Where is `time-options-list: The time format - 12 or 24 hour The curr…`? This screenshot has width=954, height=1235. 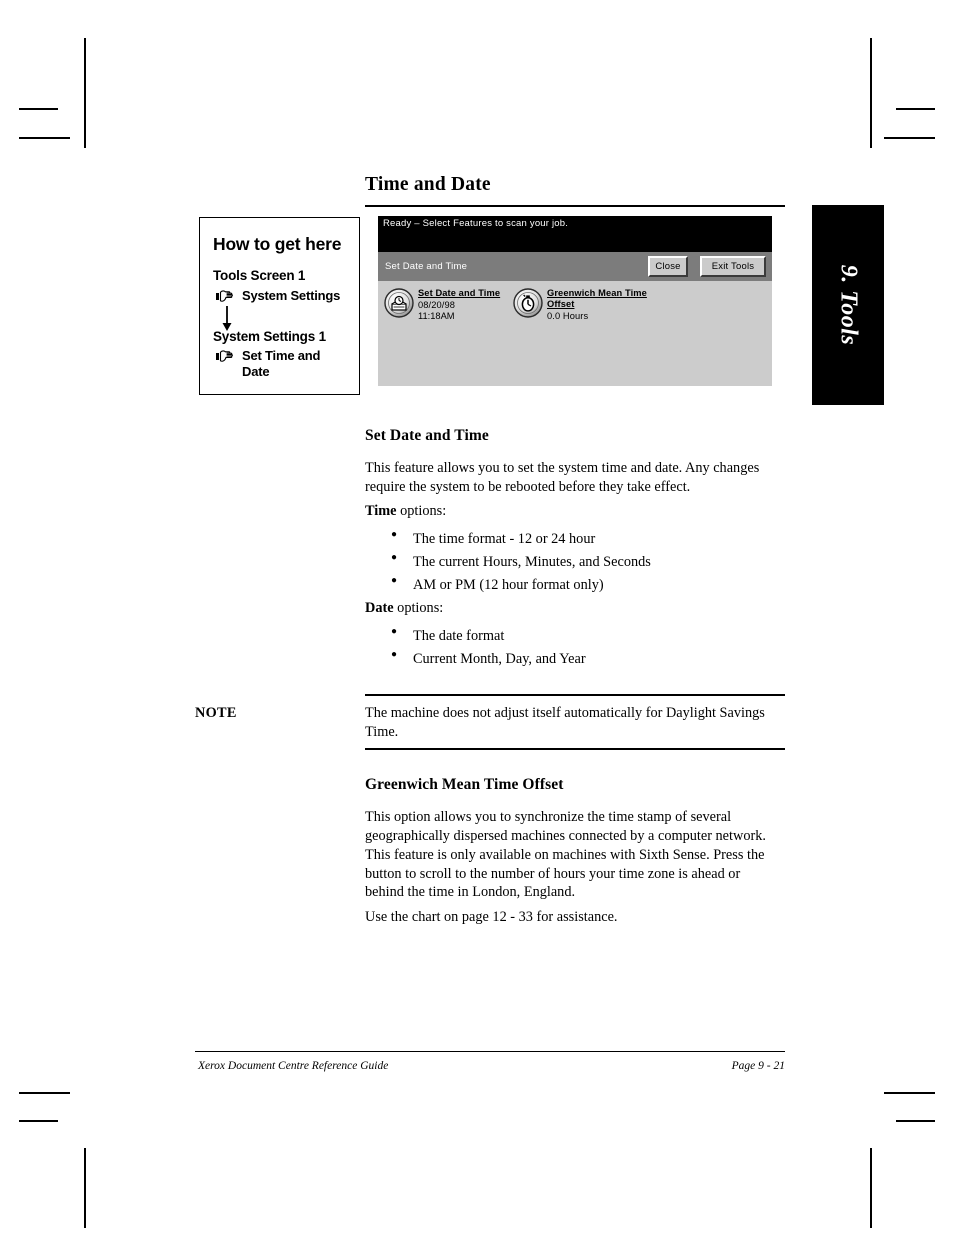 time-options-list: The time format - 12 or 24 hour The curr… is located at coordinates (508, 562).